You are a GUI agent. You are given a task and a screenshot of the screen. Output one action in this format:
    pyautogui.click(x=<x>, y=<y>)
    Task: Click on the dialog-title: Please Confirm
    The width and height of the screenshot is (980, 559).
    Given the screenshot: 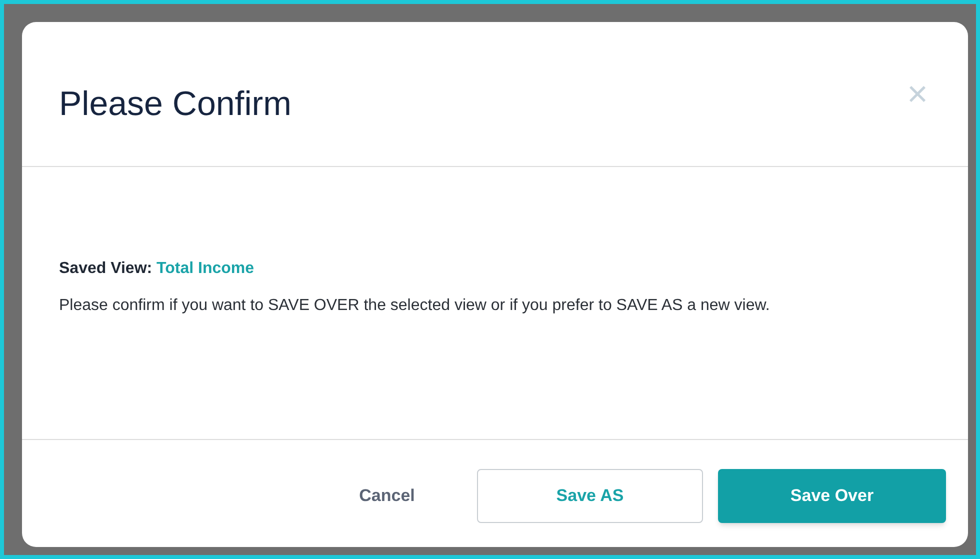 What is the action you would take?
    pyautogui.click(x=175, y=104)
    